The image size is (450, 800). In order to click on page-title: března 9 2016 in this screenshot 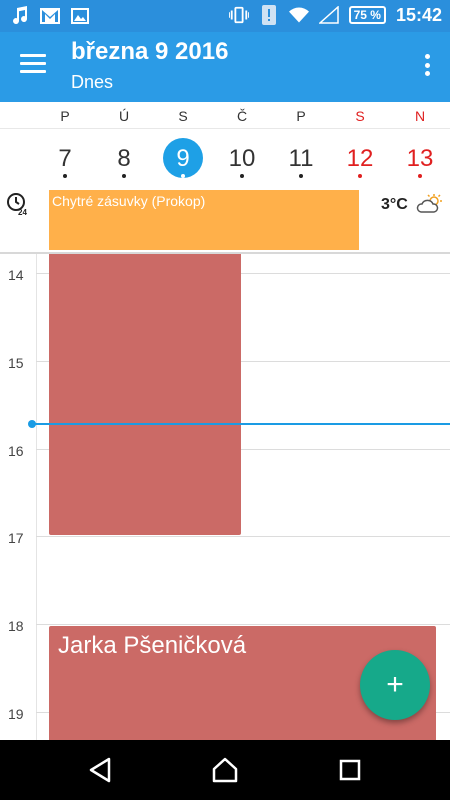, I will do `click(149, 52)`.